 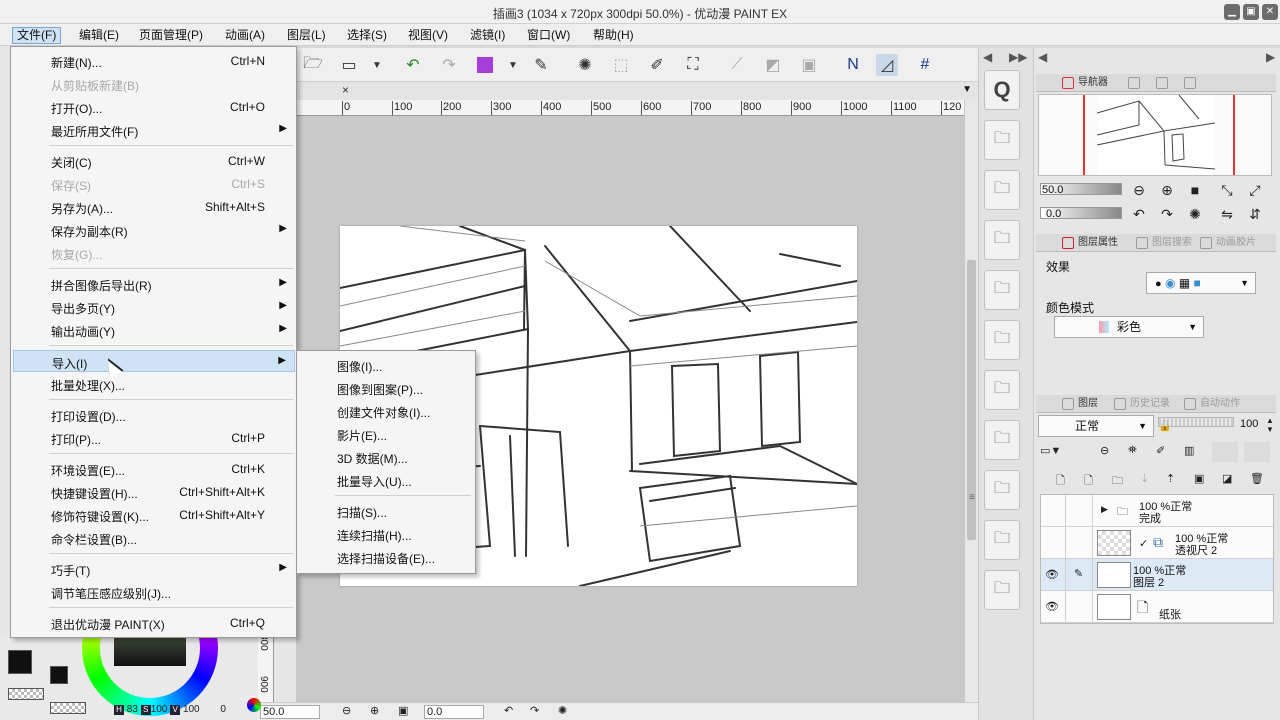 What do you see at coordinates (1170, 478) in the screenshot?
I see `combine-icon: ⇡` at bounding box center [1170, 478].